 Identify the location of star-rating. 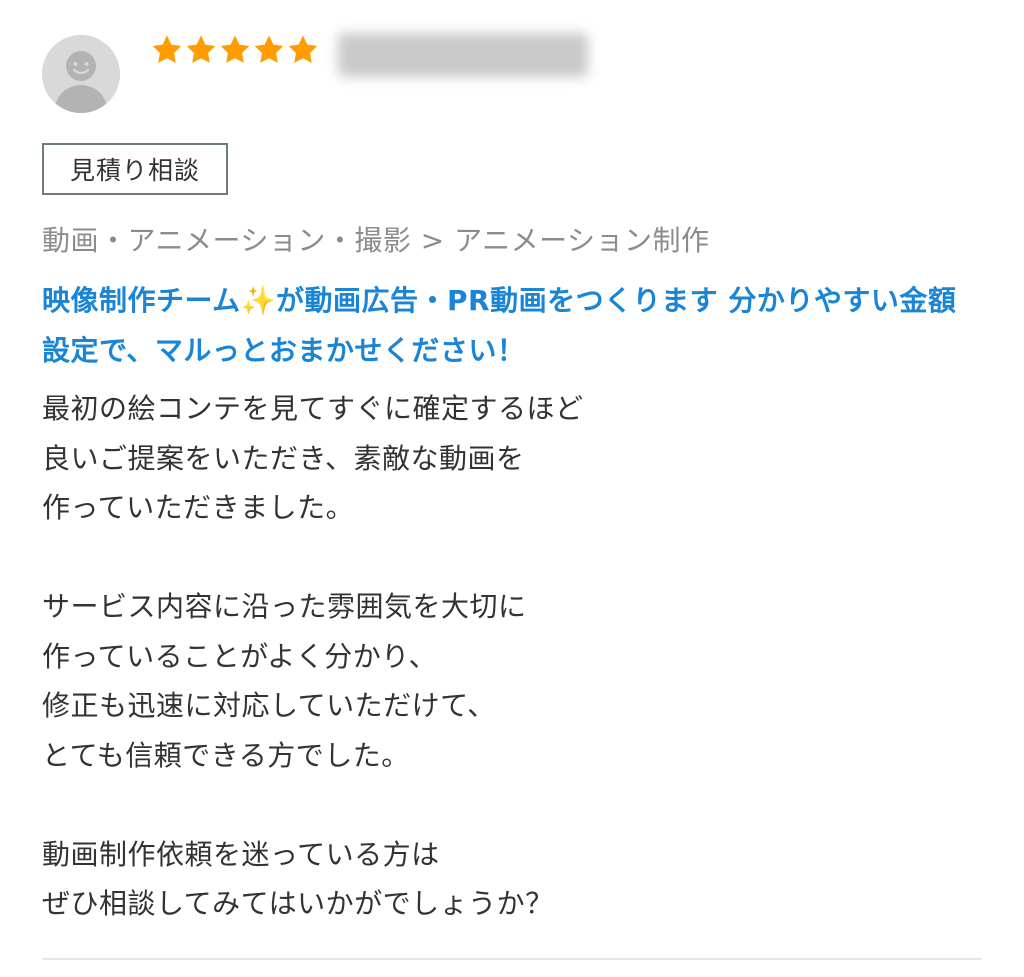
(235, 53).